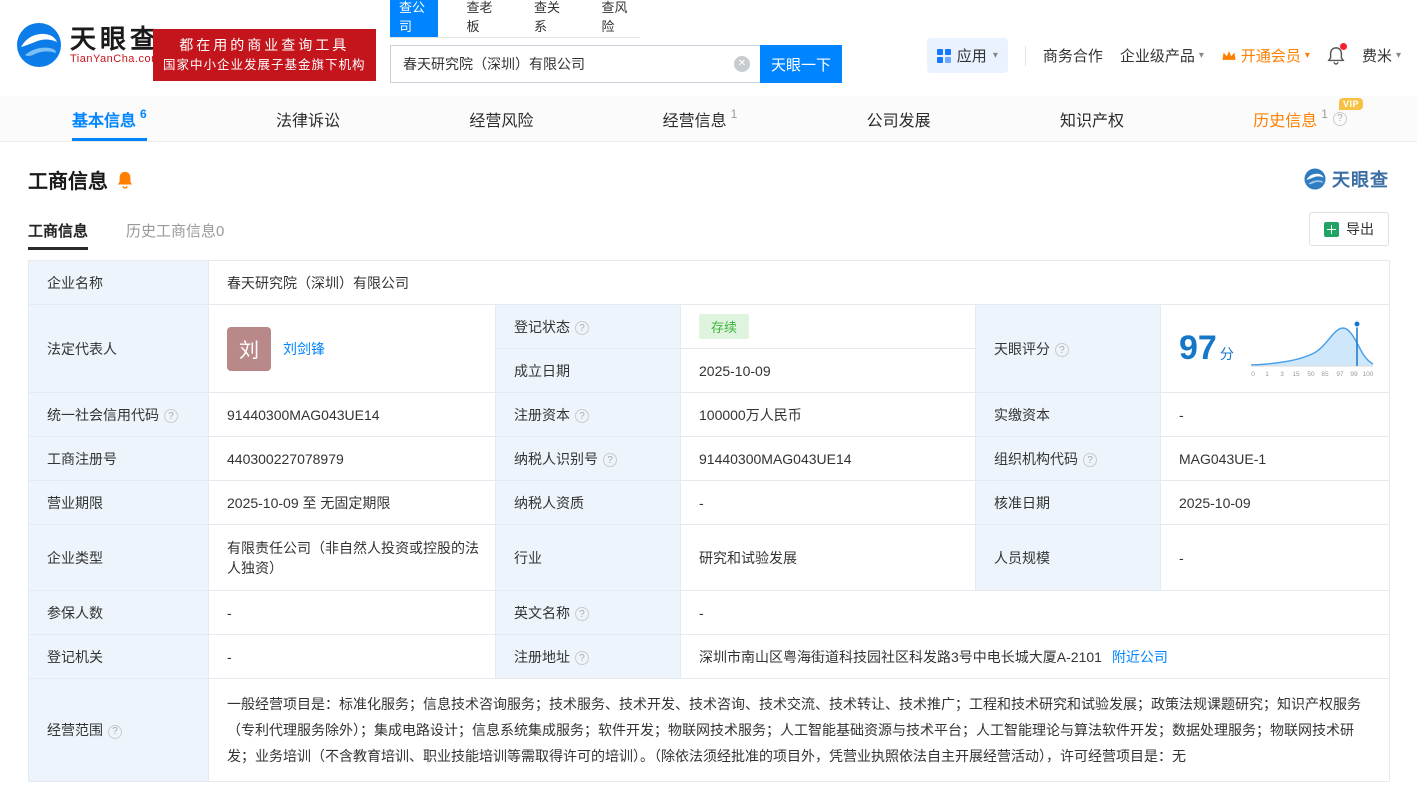 The image size is (1417, 808). I want to click on tab-intellectual-property: 知识产权, so click(1092, 118).